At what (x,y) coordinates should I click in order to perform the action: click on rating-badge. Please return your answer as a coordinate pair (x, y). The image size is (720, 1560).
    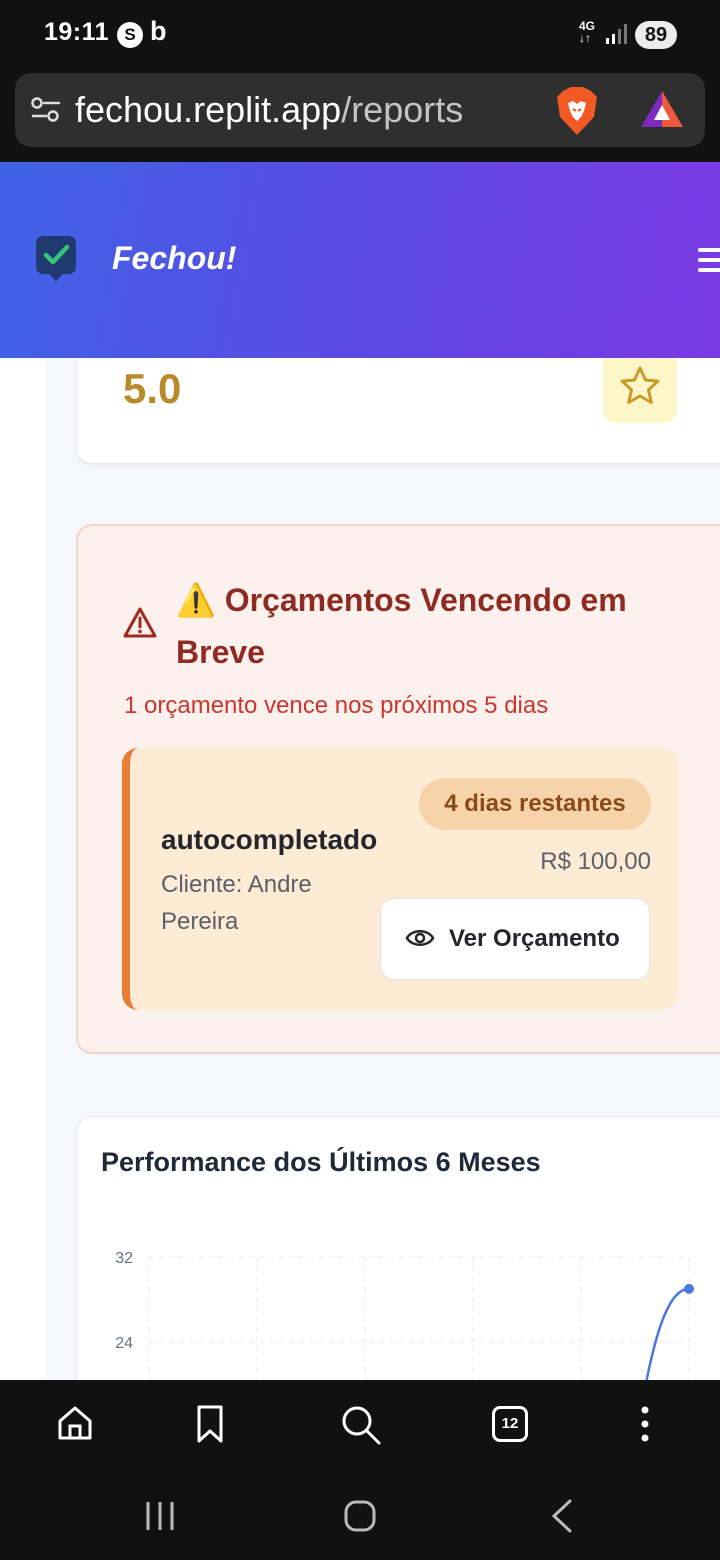
    Looking at the image, I should click on (640, 386).